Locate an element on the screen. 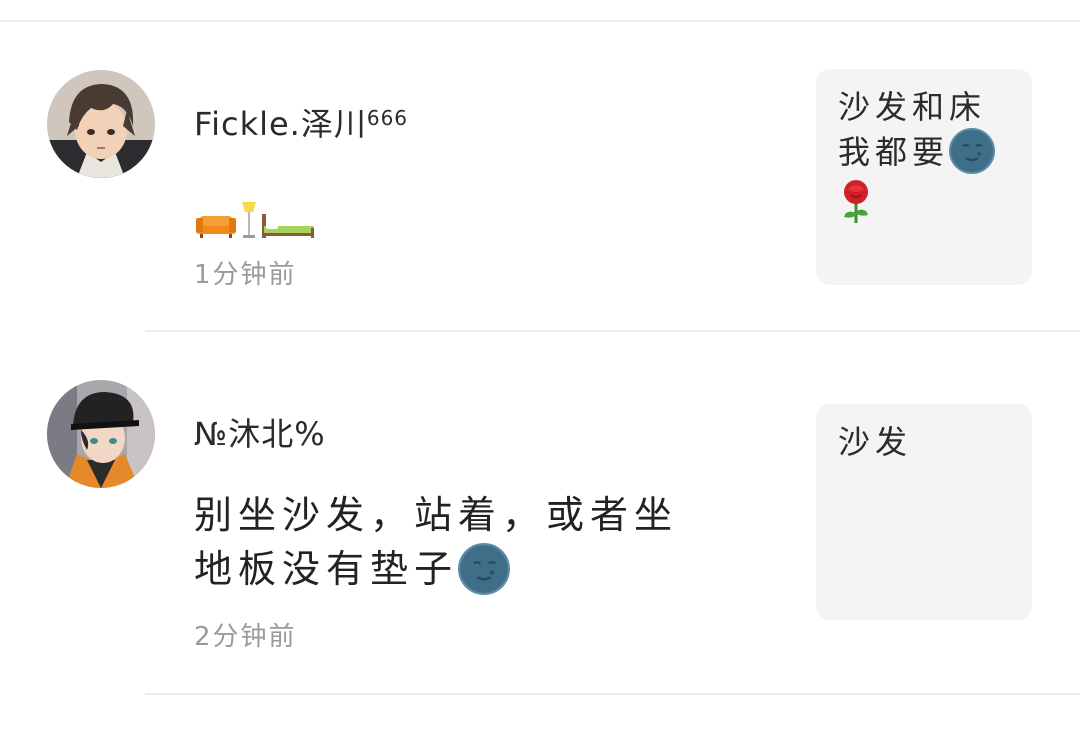 The image size is (1080, 742). floor-lamp-icon is located at coordinates (249, 219).